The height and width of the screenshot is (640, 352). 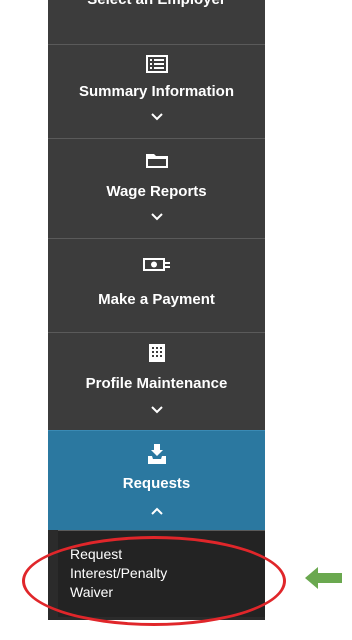 I want to click on sidebar-item-label: Requests, so click(x=156, y=483).